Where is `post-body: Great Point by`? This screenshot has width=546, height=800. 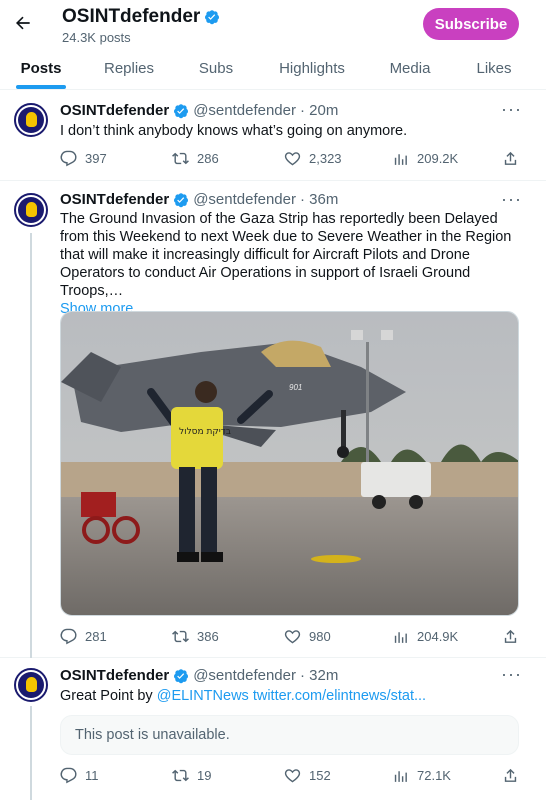
post-body: Great Point by is located at coordinates (108, 696).